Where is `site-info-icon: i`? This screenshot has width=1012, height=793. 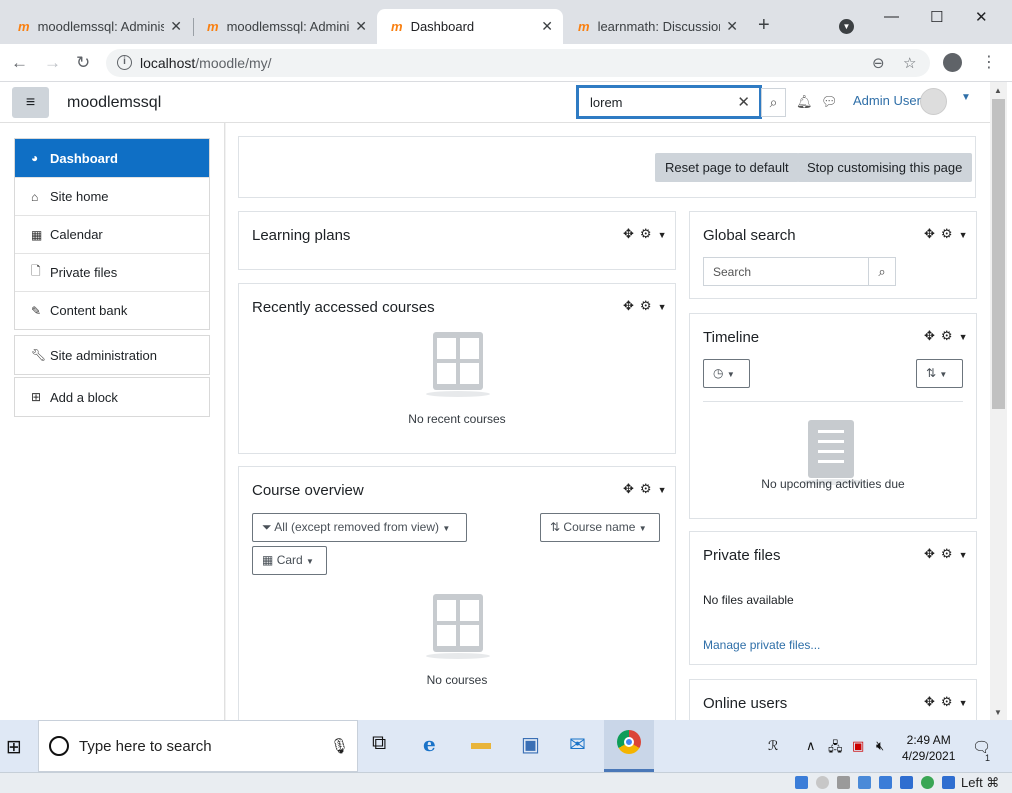
site-info-icon: i is located at coordinates (124, 62).